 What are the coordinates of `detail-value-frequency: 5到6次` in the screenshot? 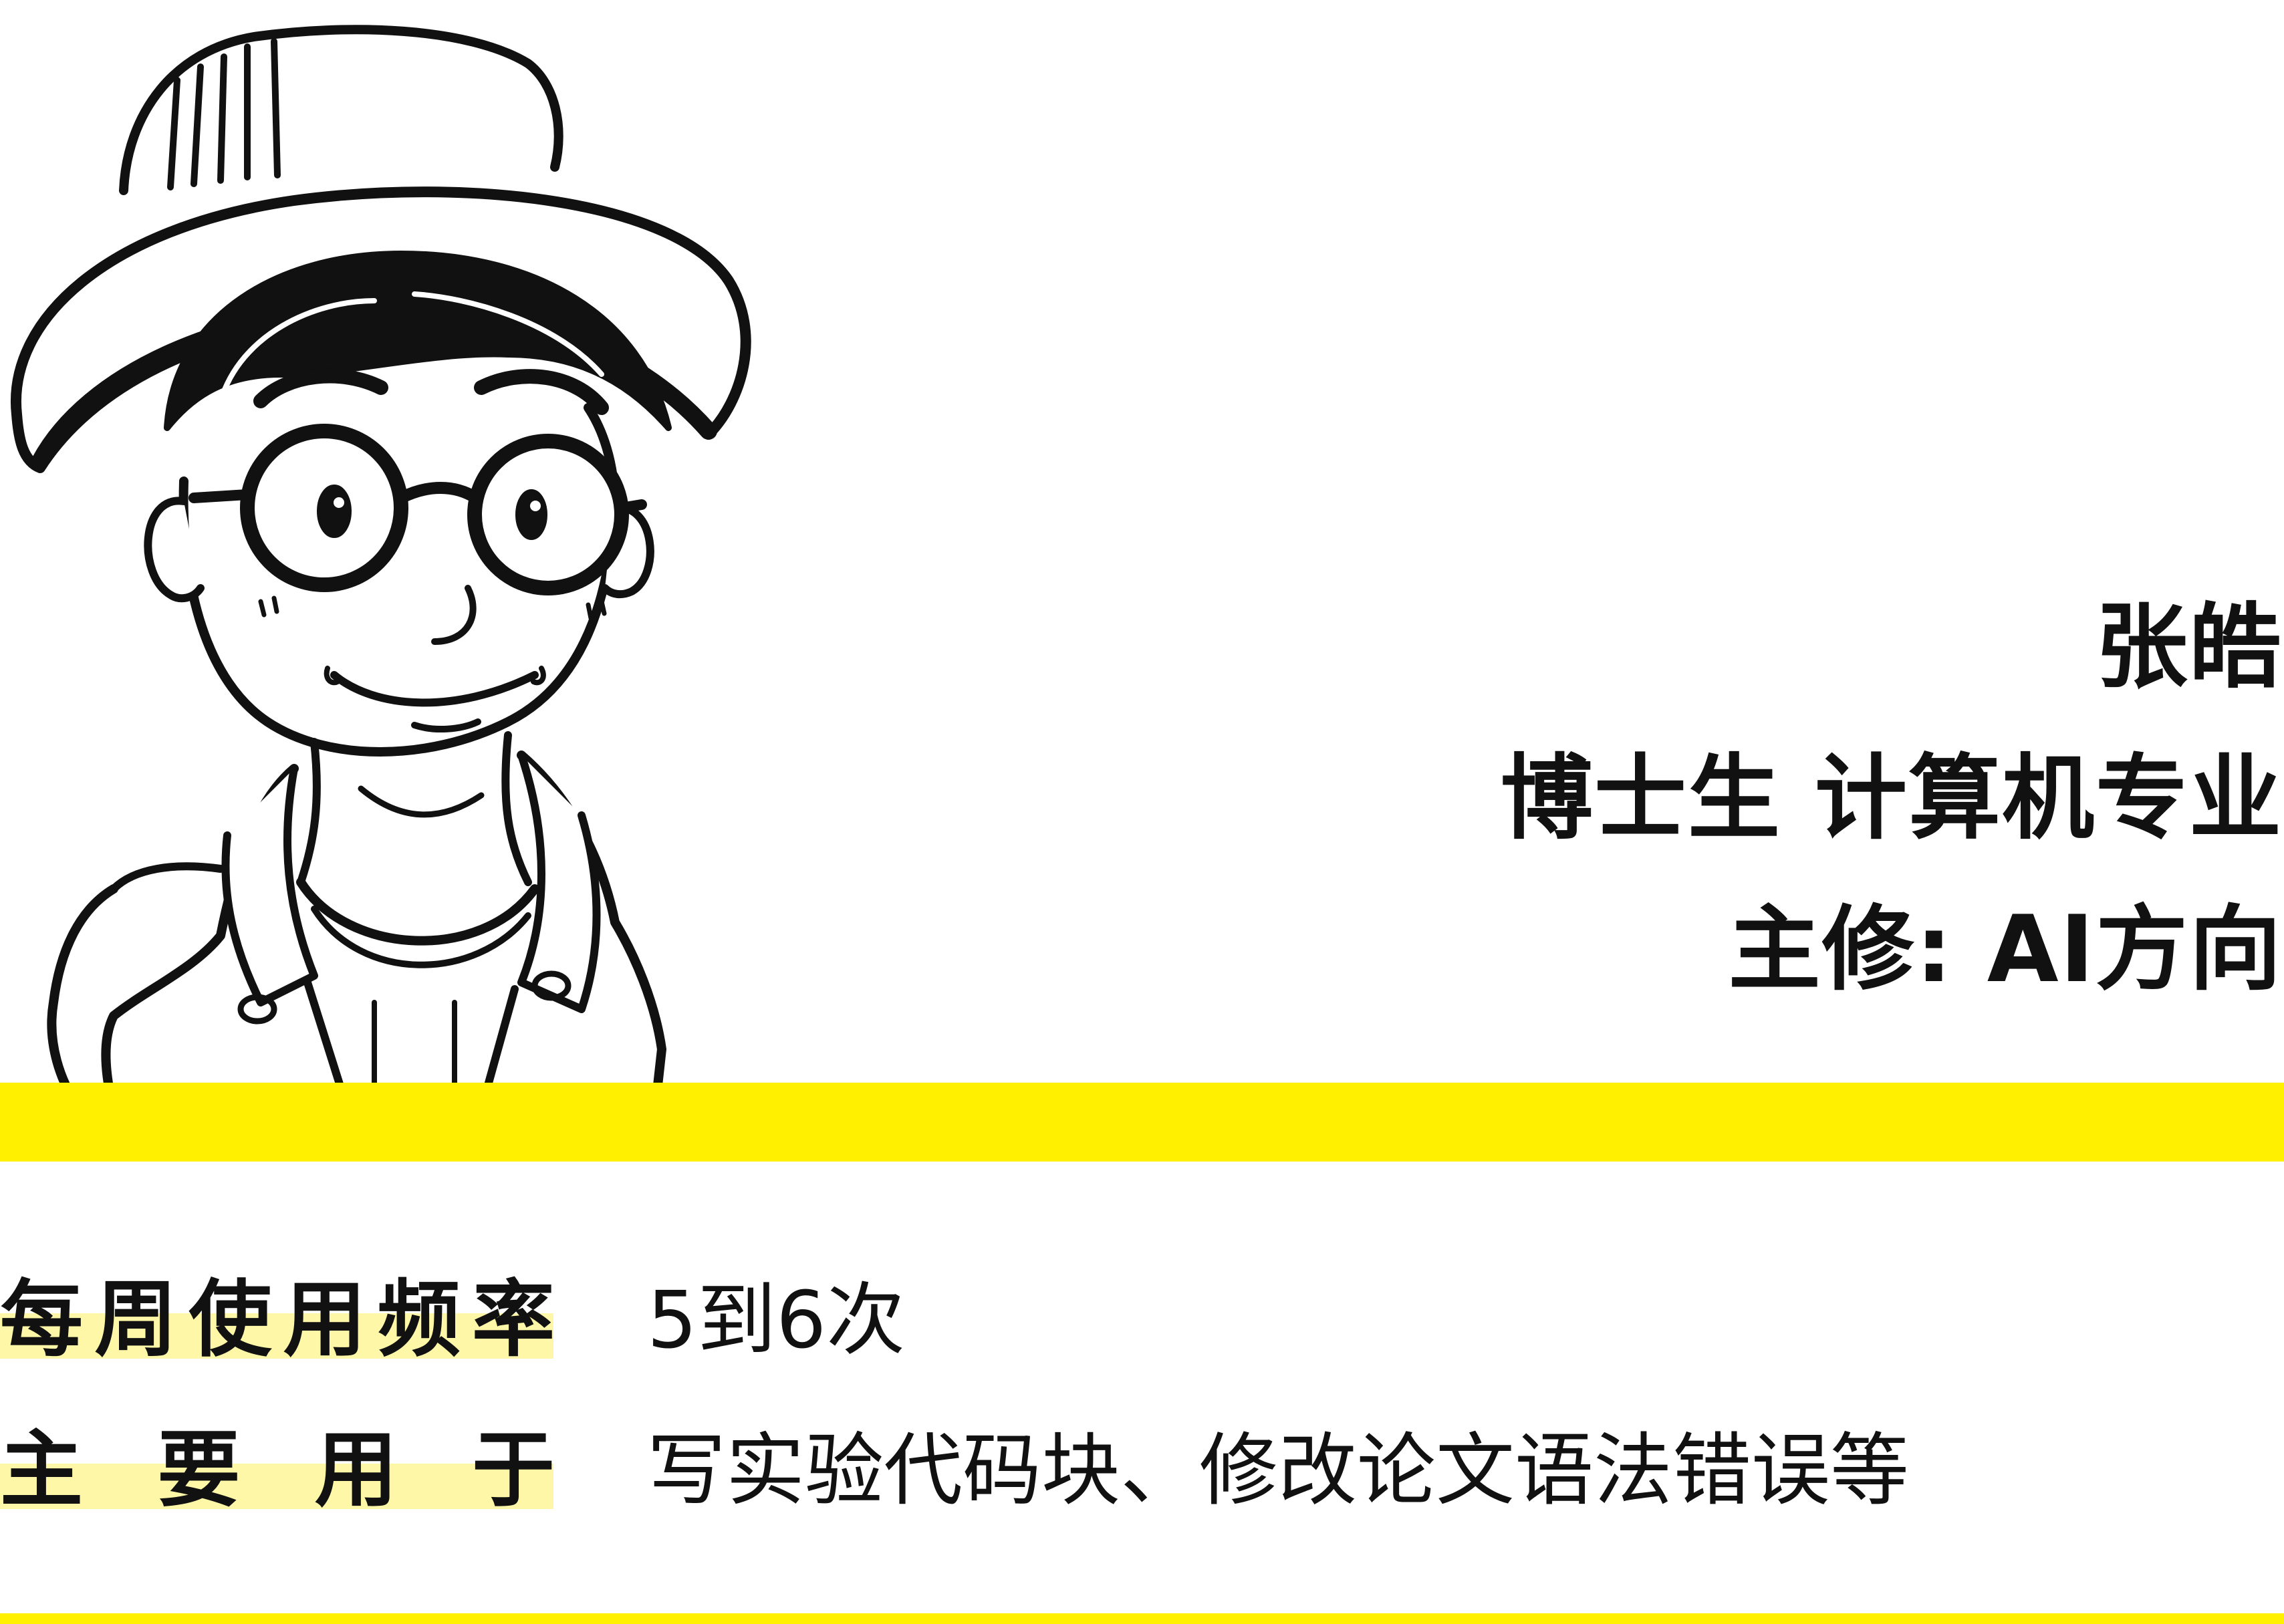 It's located at (776, 1320).